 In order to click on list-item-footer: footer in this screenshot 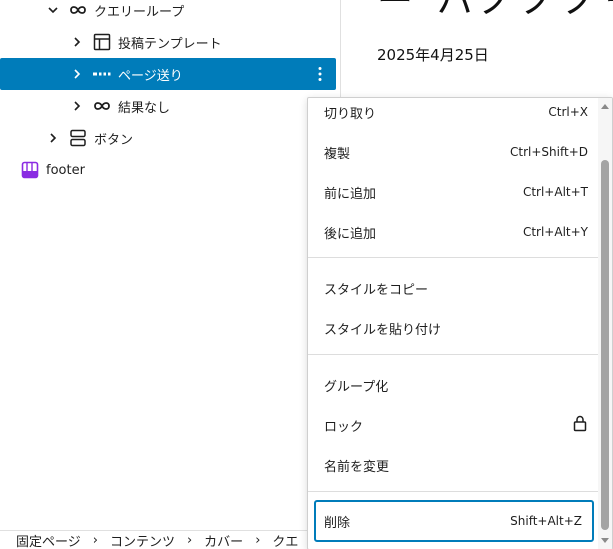, I will do `click(168, 170)`.